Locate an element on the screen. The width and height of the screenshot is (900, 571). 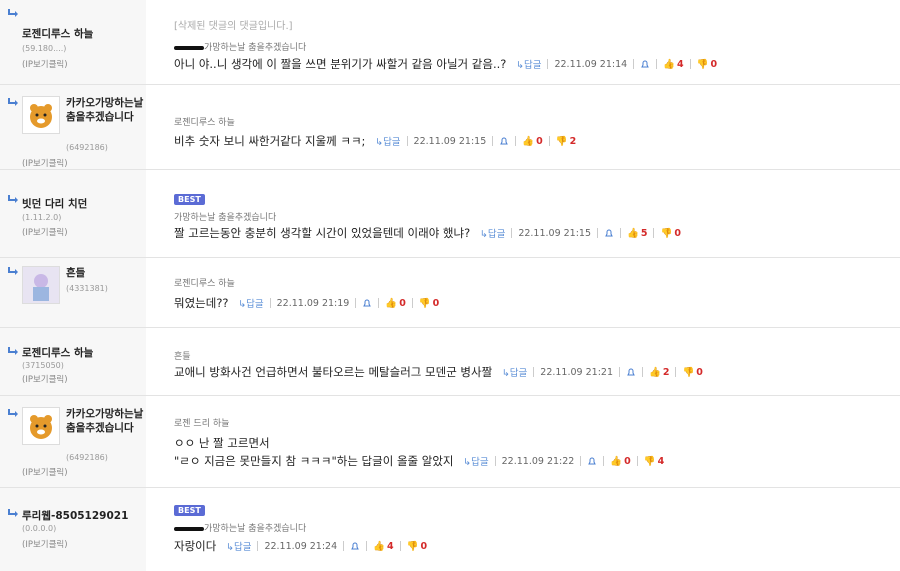
quoted-author: 흔들 is located at coordinates (182, 357).